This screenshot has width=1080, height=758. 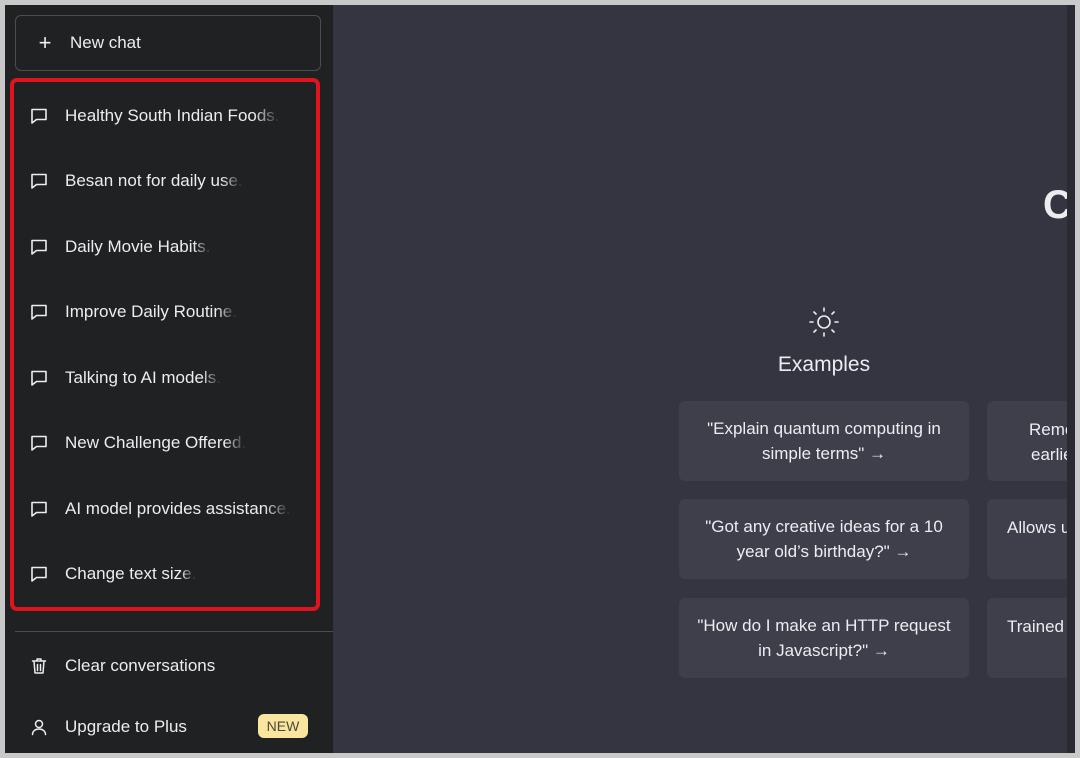 What do you see at coordinates (1031, 441) in the screenshot?
I see `capability-card: Remem earlier` at bounding box center [1031, 441].